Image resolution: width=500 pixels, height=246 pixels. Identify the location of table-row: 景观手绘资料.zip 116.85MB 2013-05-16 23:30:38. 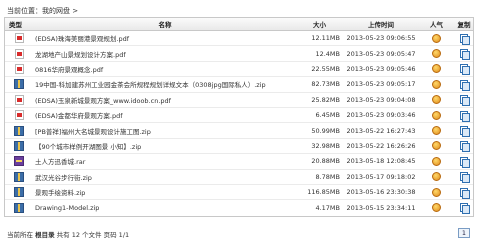
(240, 193).